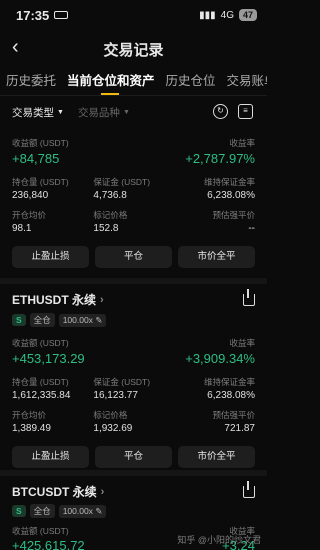 The image size is (320, 550). I want to click on entry-price-value: 1,389.49, so click(31, 428).